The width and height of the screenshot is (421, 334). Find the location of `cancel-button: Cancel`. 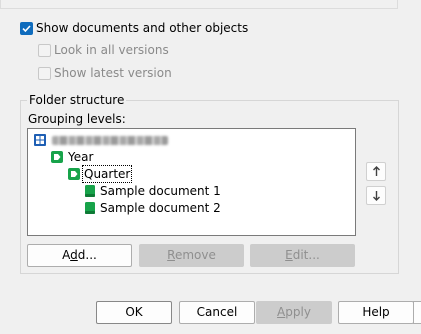

cancel-button: Cancel is located at coordinates (217, 312).